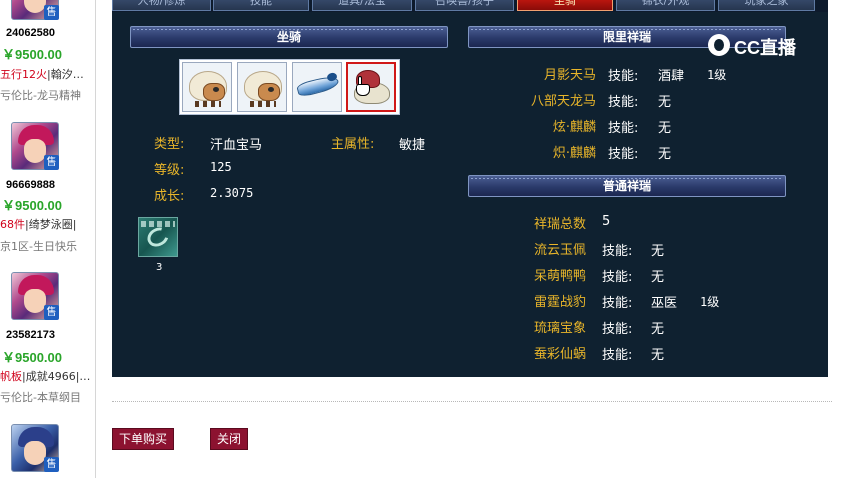 Image resolution: width=844 pixels, height=478 pixels. I want to click on tab-player-home: 玩家之家, so click(766, 5).